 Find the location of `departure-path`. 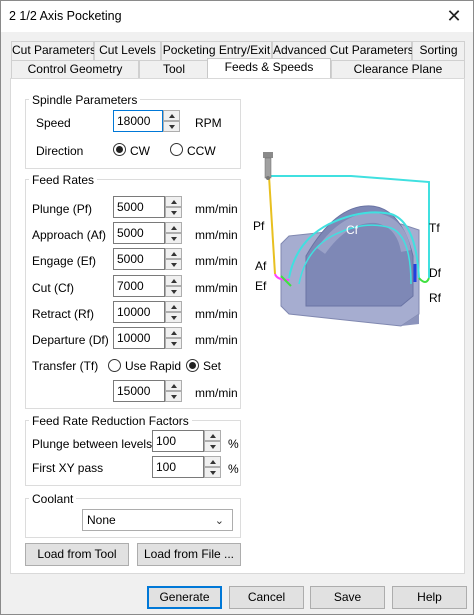

departure-path is located at coordinates (424, 280).